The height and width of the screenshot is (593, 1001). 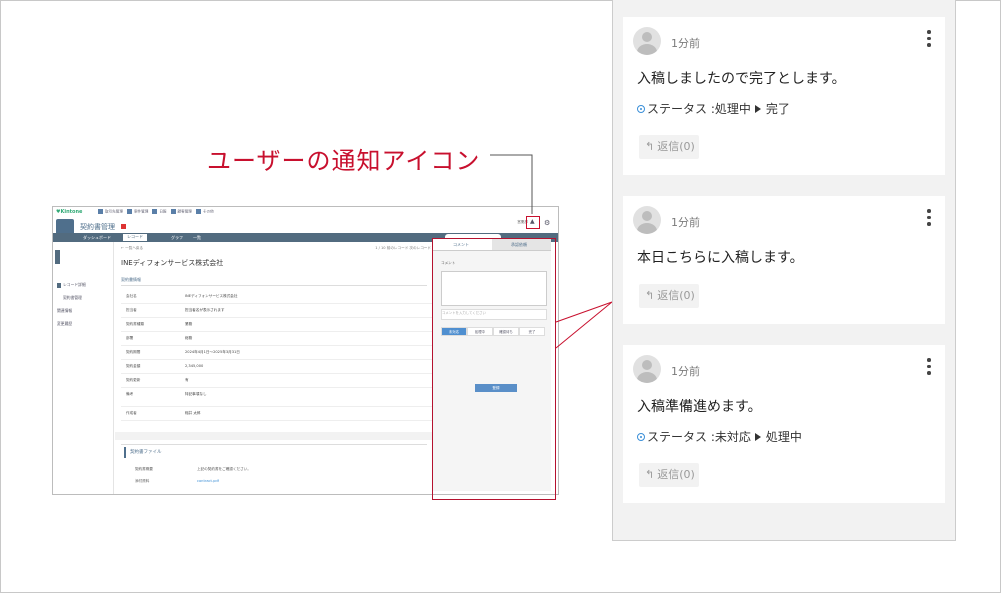 I want to click on sidebar-toggle, so click(x=57, y=257).